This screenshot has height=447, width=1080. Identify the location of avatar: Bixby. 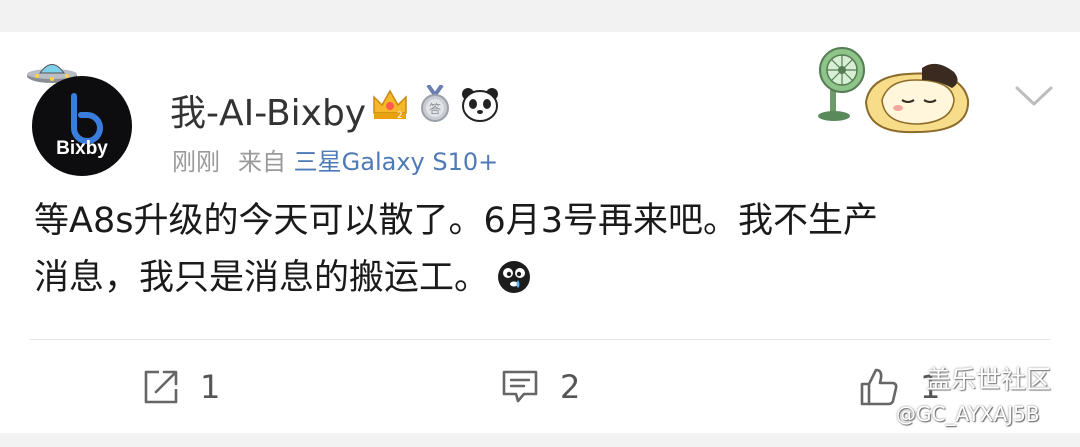
(82, 126).